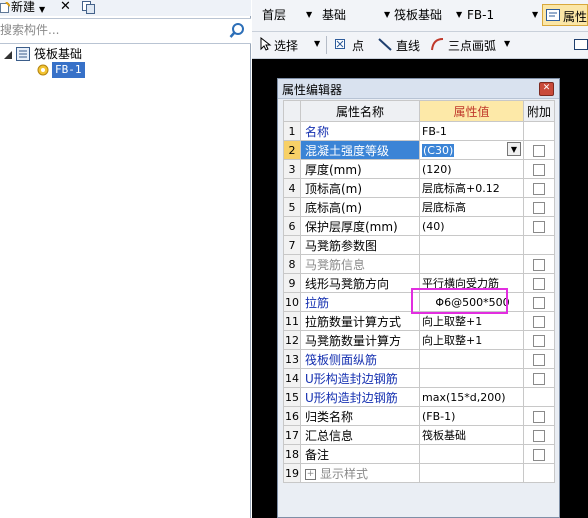 The height and width of the screenshot is (518, 588). What do you see at coordinates (471, 111) in the screenshot?
I see `header-value: 属性值` at bounding box center [471, 111].